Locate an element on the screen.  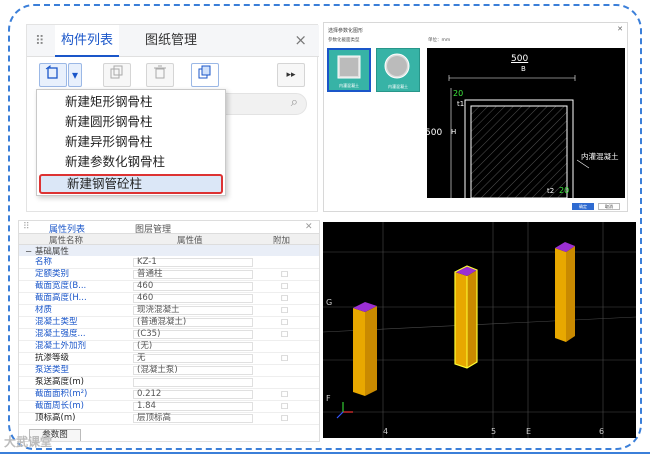
property-row: 材质 现浇混凝土 ☐ is located at coordinates (169, 311).